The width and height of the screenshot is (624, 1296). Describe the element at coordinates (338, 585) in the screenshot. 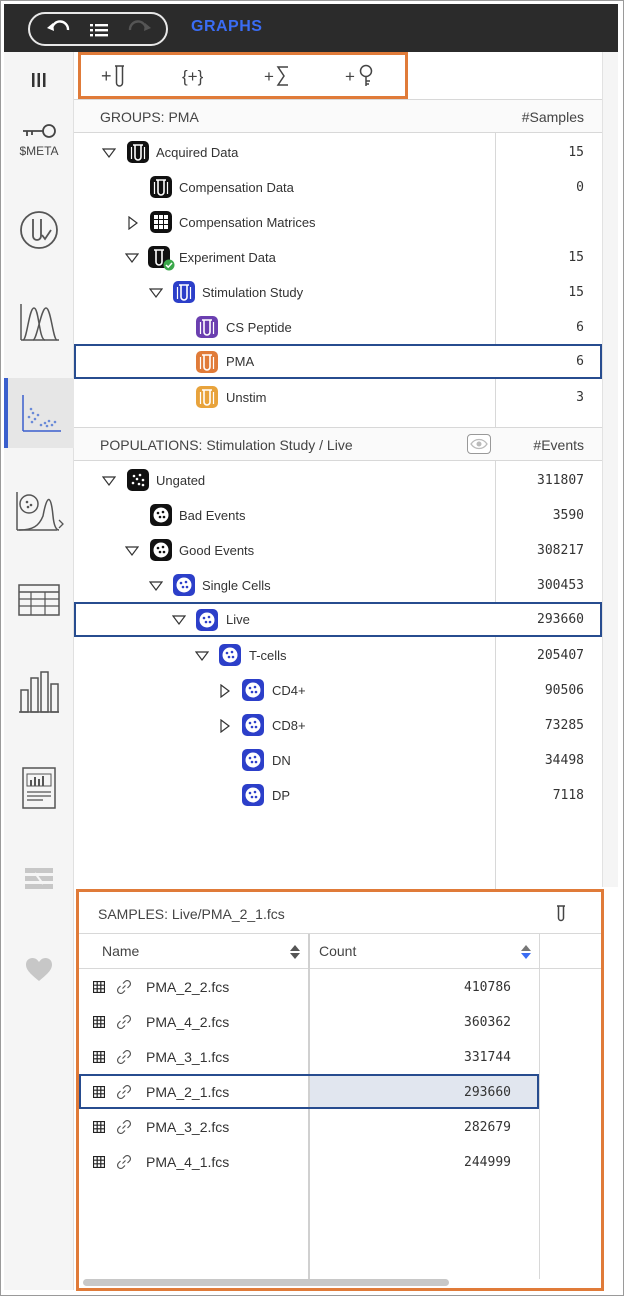

I see `population-row-single-cells: Single Cells 300453` at that location.